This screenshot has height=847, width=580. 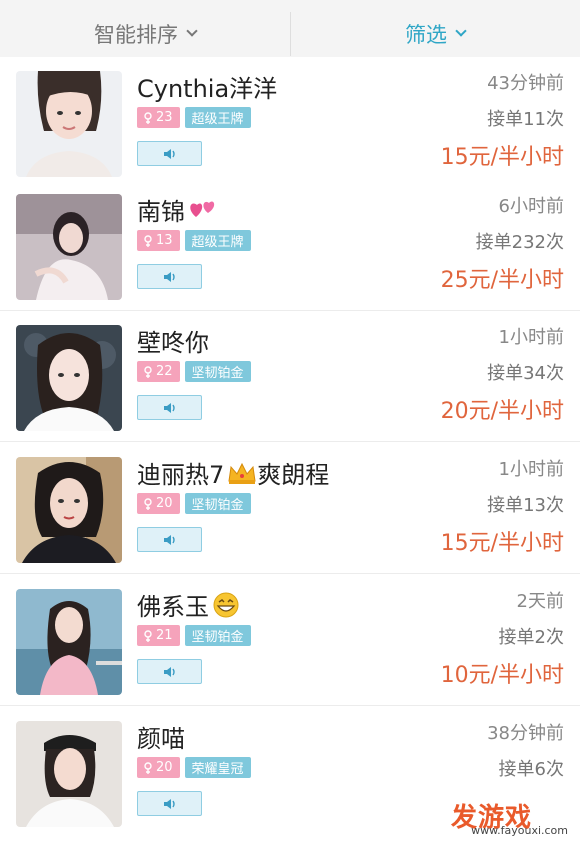 What do you see at coordinates (519, 242) in the screenshot?
I see `order-count: 接单232次` at bounding box center [519, 242].